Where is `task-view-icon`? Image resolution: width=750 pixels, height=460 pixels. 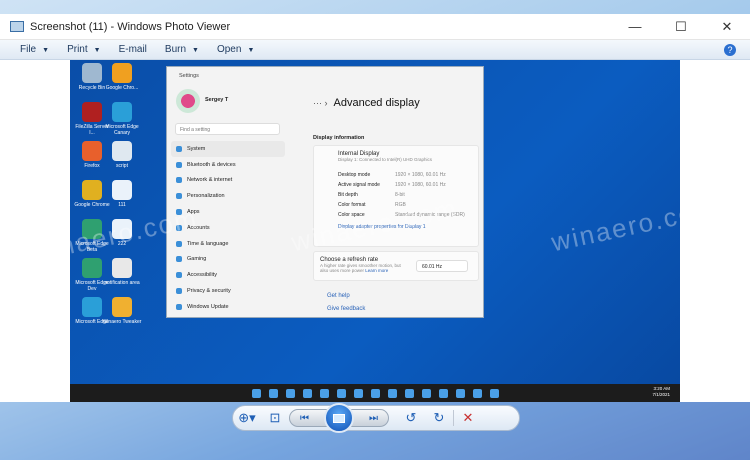
task-view-icon is located at coordinates (290, 393).